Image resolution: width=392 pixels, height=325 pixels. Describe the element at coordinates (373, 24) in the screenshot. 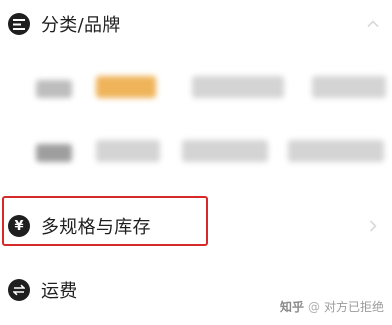

I see `chevron-up-icon` at that location.